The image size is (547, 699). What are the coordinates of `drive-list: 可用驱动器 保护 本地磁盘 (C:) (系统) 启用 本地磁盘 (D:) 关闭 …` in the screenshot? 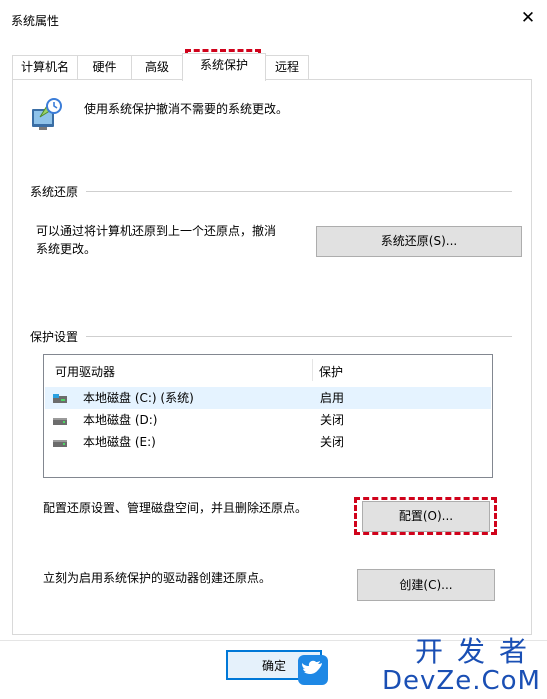 It's located at (268, 416).